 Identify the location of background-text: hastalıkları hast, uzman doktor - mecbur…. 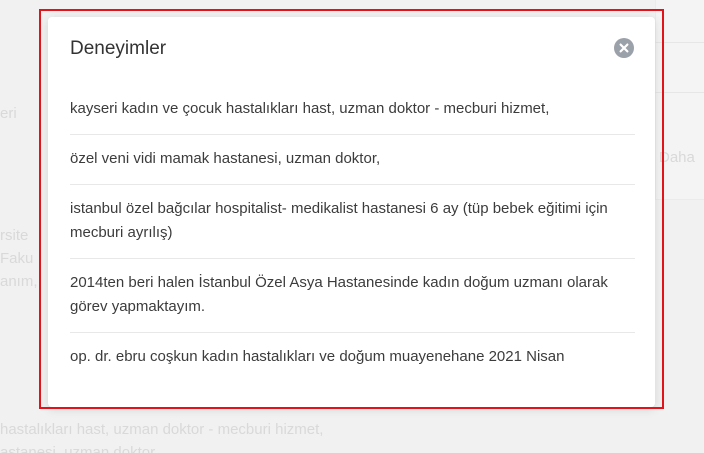
(162, 429).